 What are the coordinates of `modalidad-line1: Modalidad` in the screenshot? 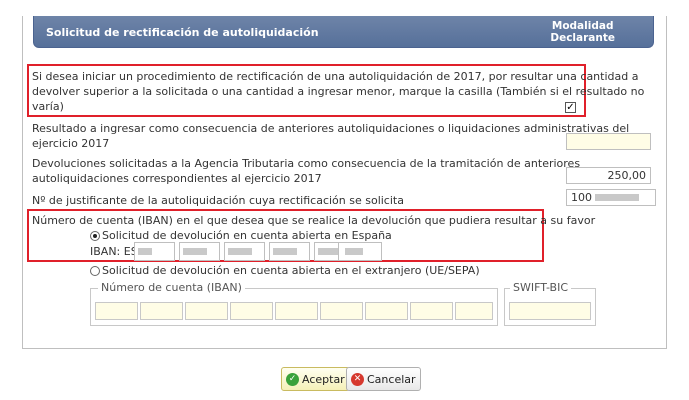 It's located at (582, 26).